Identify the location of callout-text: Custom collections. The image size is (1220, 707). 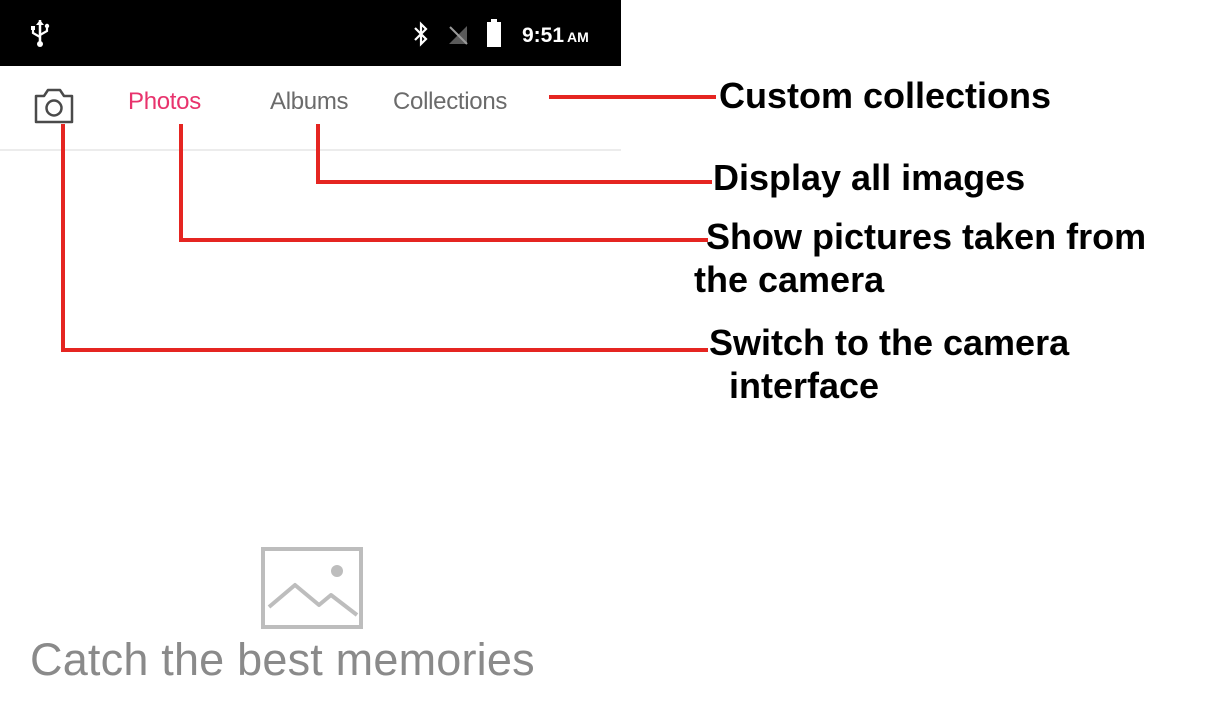
(885, 95).